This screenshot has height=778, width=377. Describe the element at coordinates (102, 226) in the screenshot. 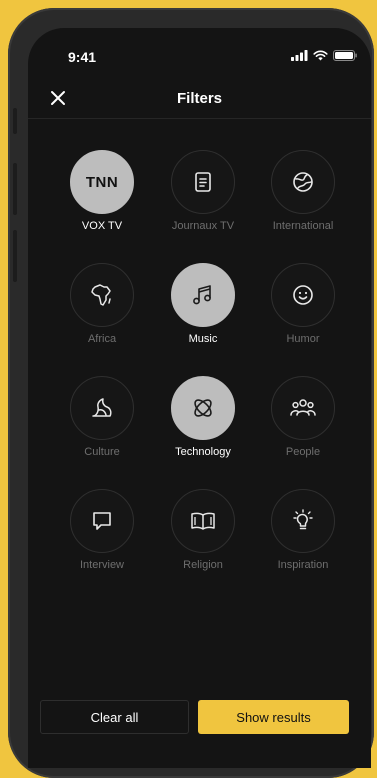

I see `category-label: VOX TV` at that location.